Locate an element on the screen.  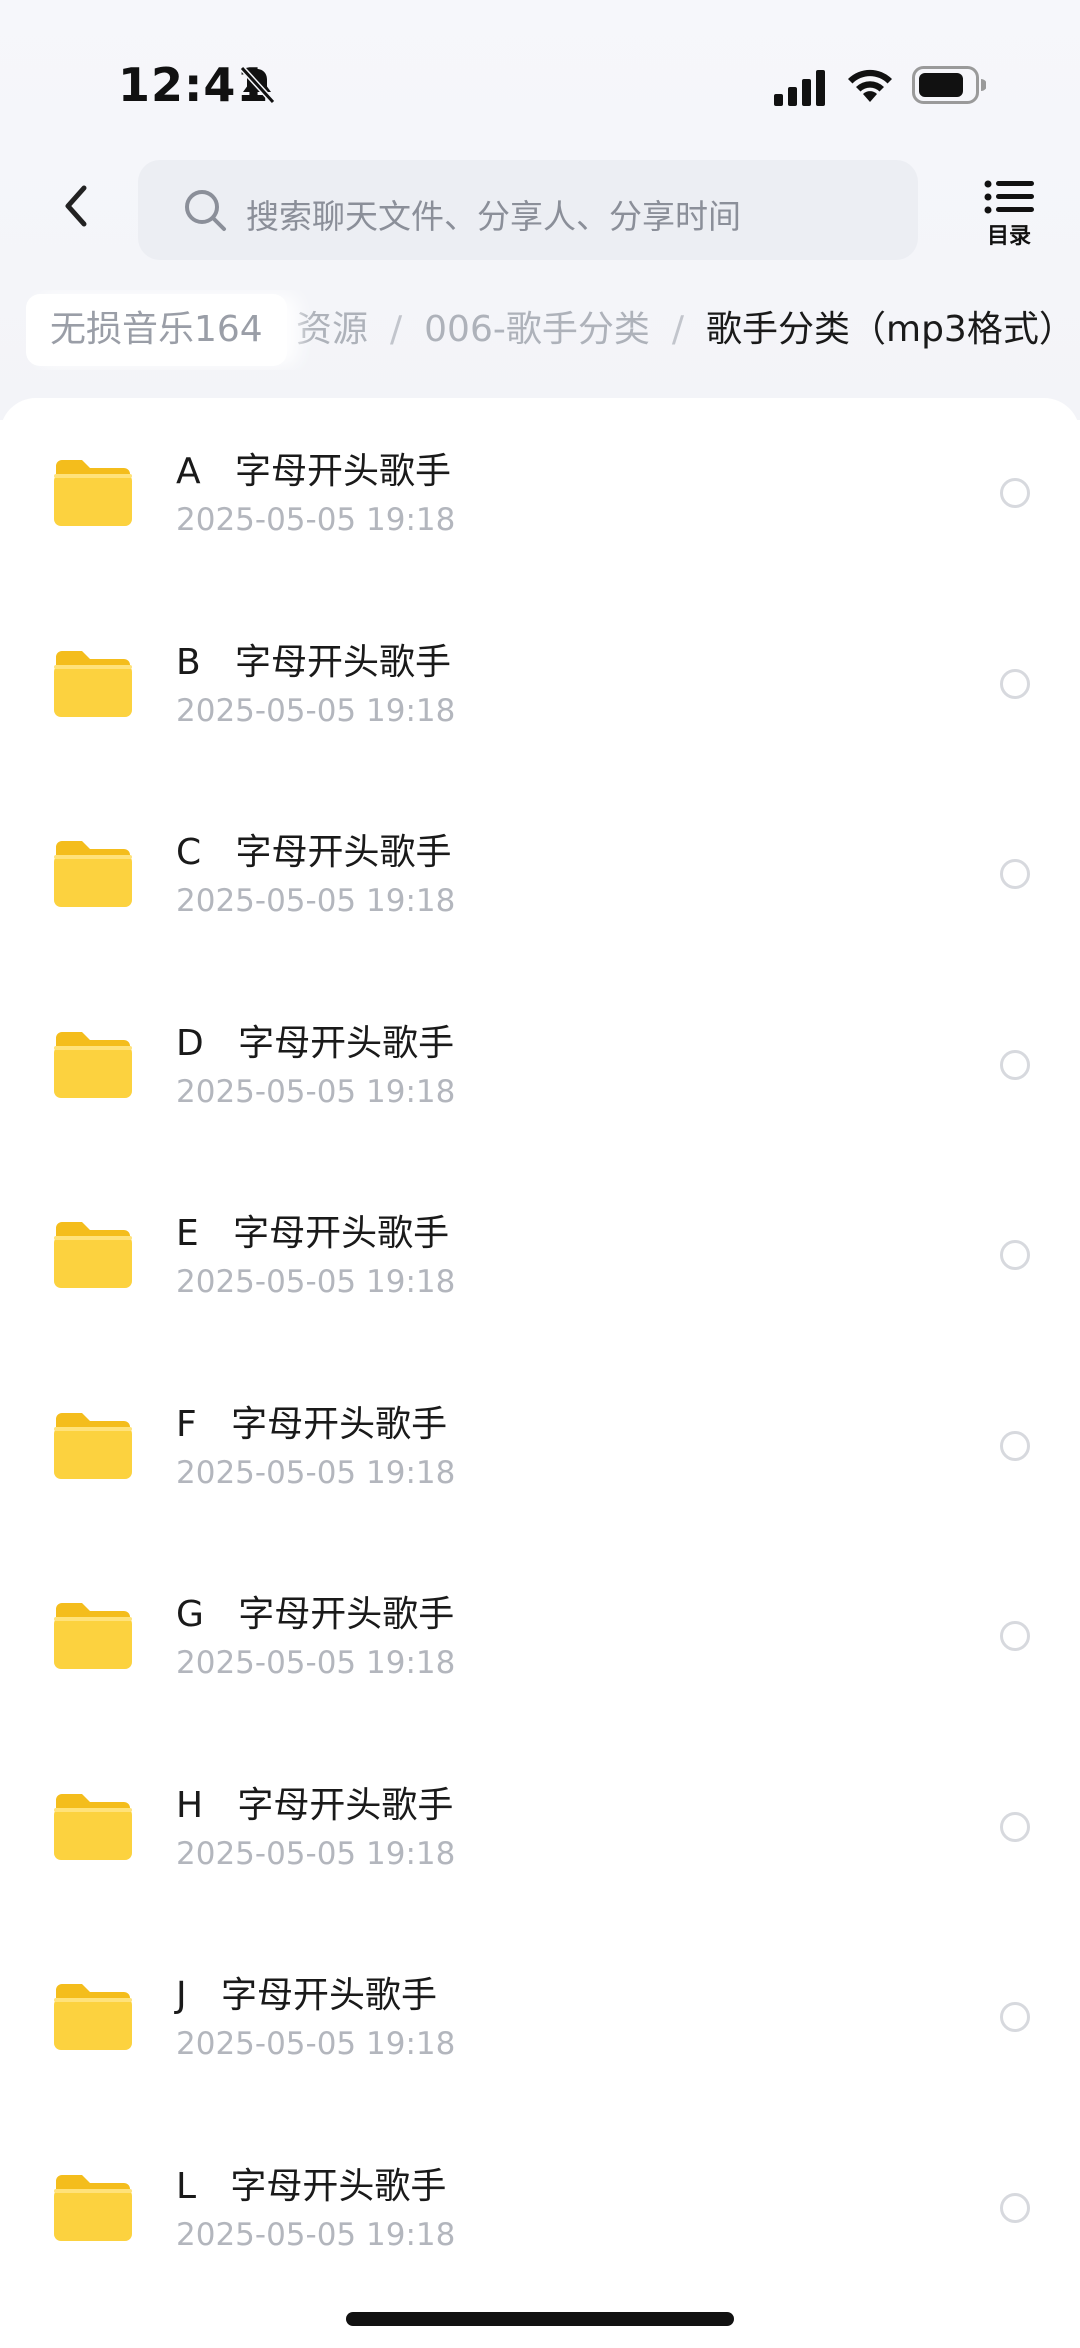
folder-letter: A is located at coordinates (188, 471).